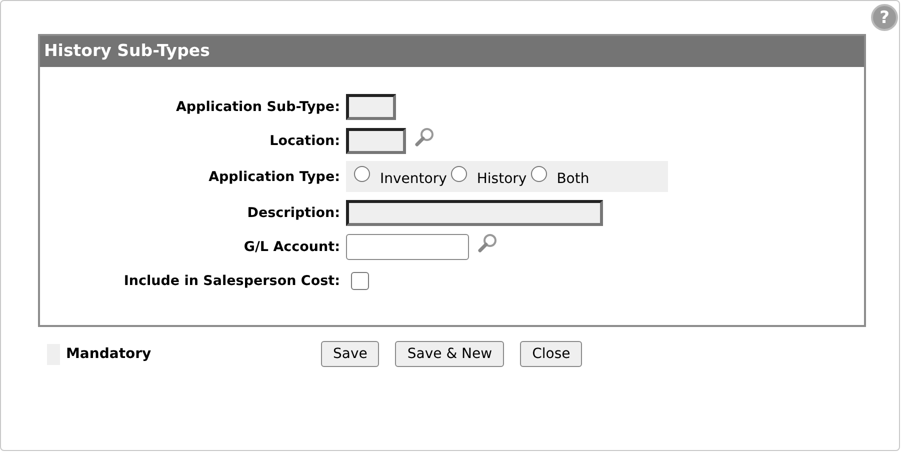 This screenshot has width=903, height=454. I want to click on action-button: Save, so click(350, 354).